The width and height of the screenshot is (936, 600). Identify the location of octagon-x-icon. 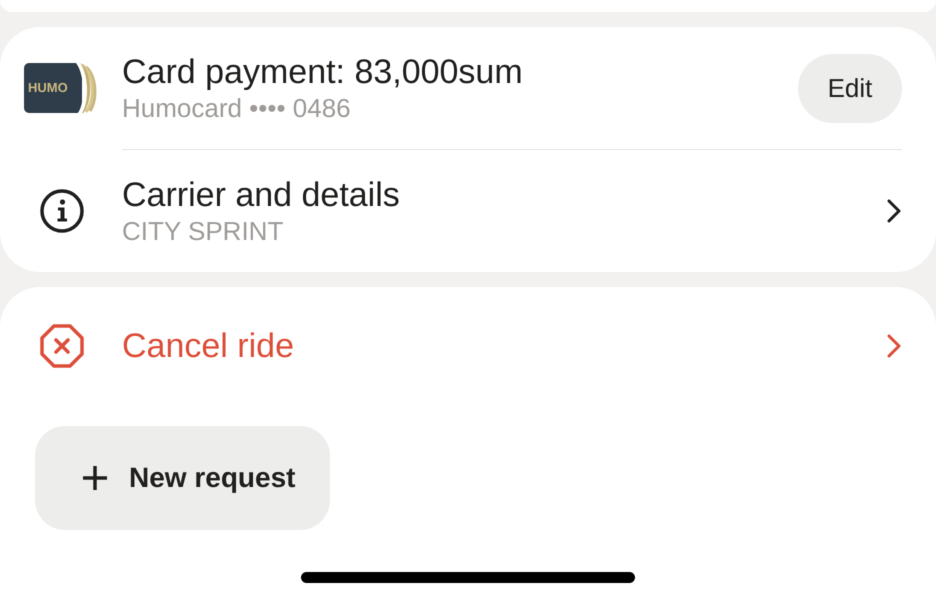
(62, 346).